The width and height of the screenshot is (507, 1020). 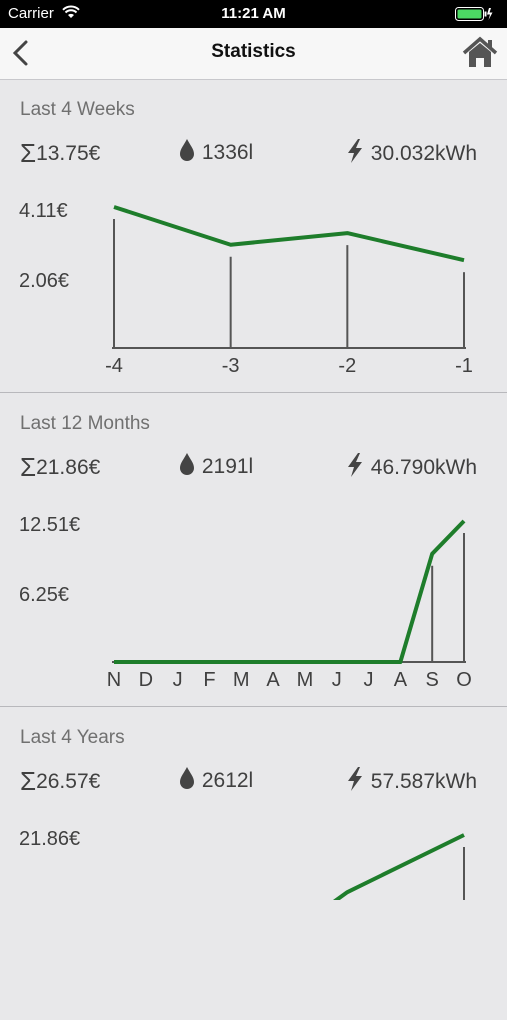 I want to click on x-tick-label: -2, so click(x=347, y=366).